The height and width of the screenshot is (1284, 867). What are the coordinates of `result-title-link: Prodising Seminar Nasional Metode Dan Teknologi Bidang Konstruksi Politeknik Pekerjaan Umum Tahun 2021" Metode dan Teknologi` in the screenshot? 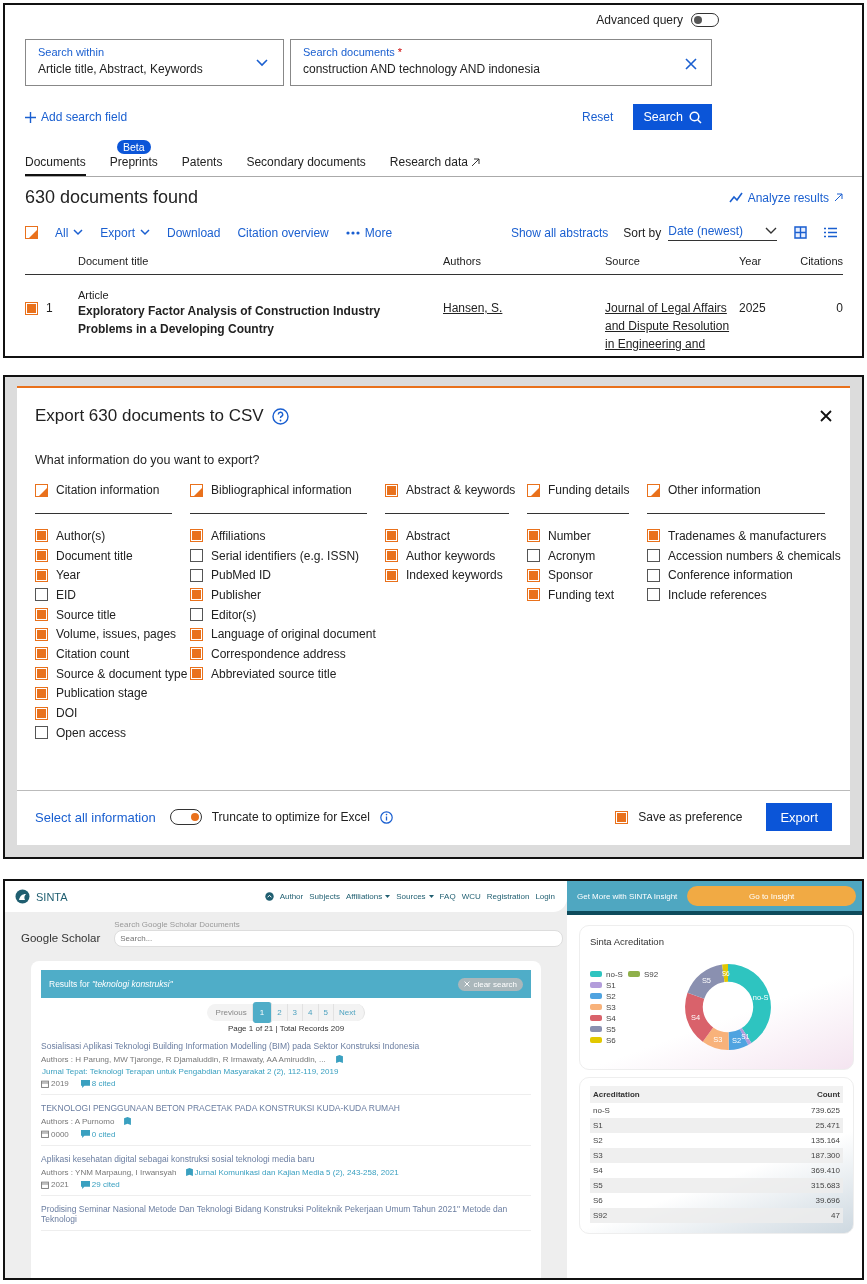 It's located at (286, 1214).